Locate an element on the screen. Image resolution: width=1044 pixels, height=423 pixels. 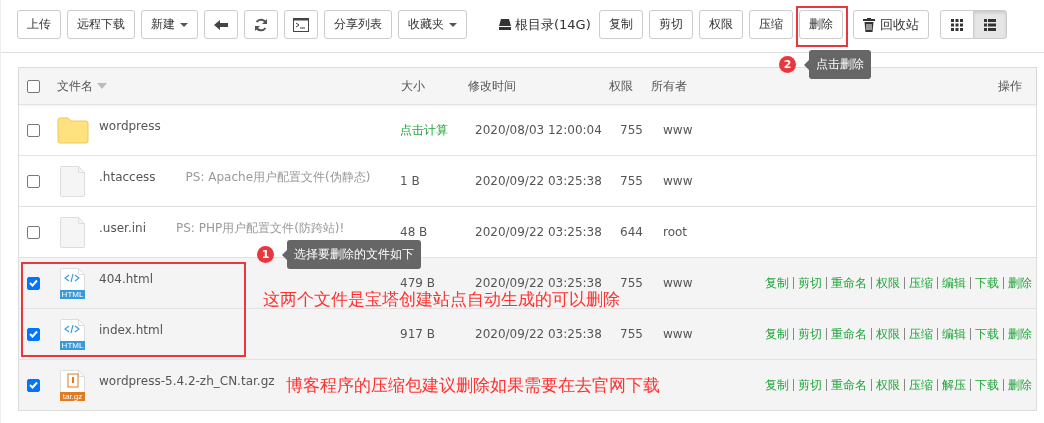
file-size: 1 B is located at coordinates (410, 181).